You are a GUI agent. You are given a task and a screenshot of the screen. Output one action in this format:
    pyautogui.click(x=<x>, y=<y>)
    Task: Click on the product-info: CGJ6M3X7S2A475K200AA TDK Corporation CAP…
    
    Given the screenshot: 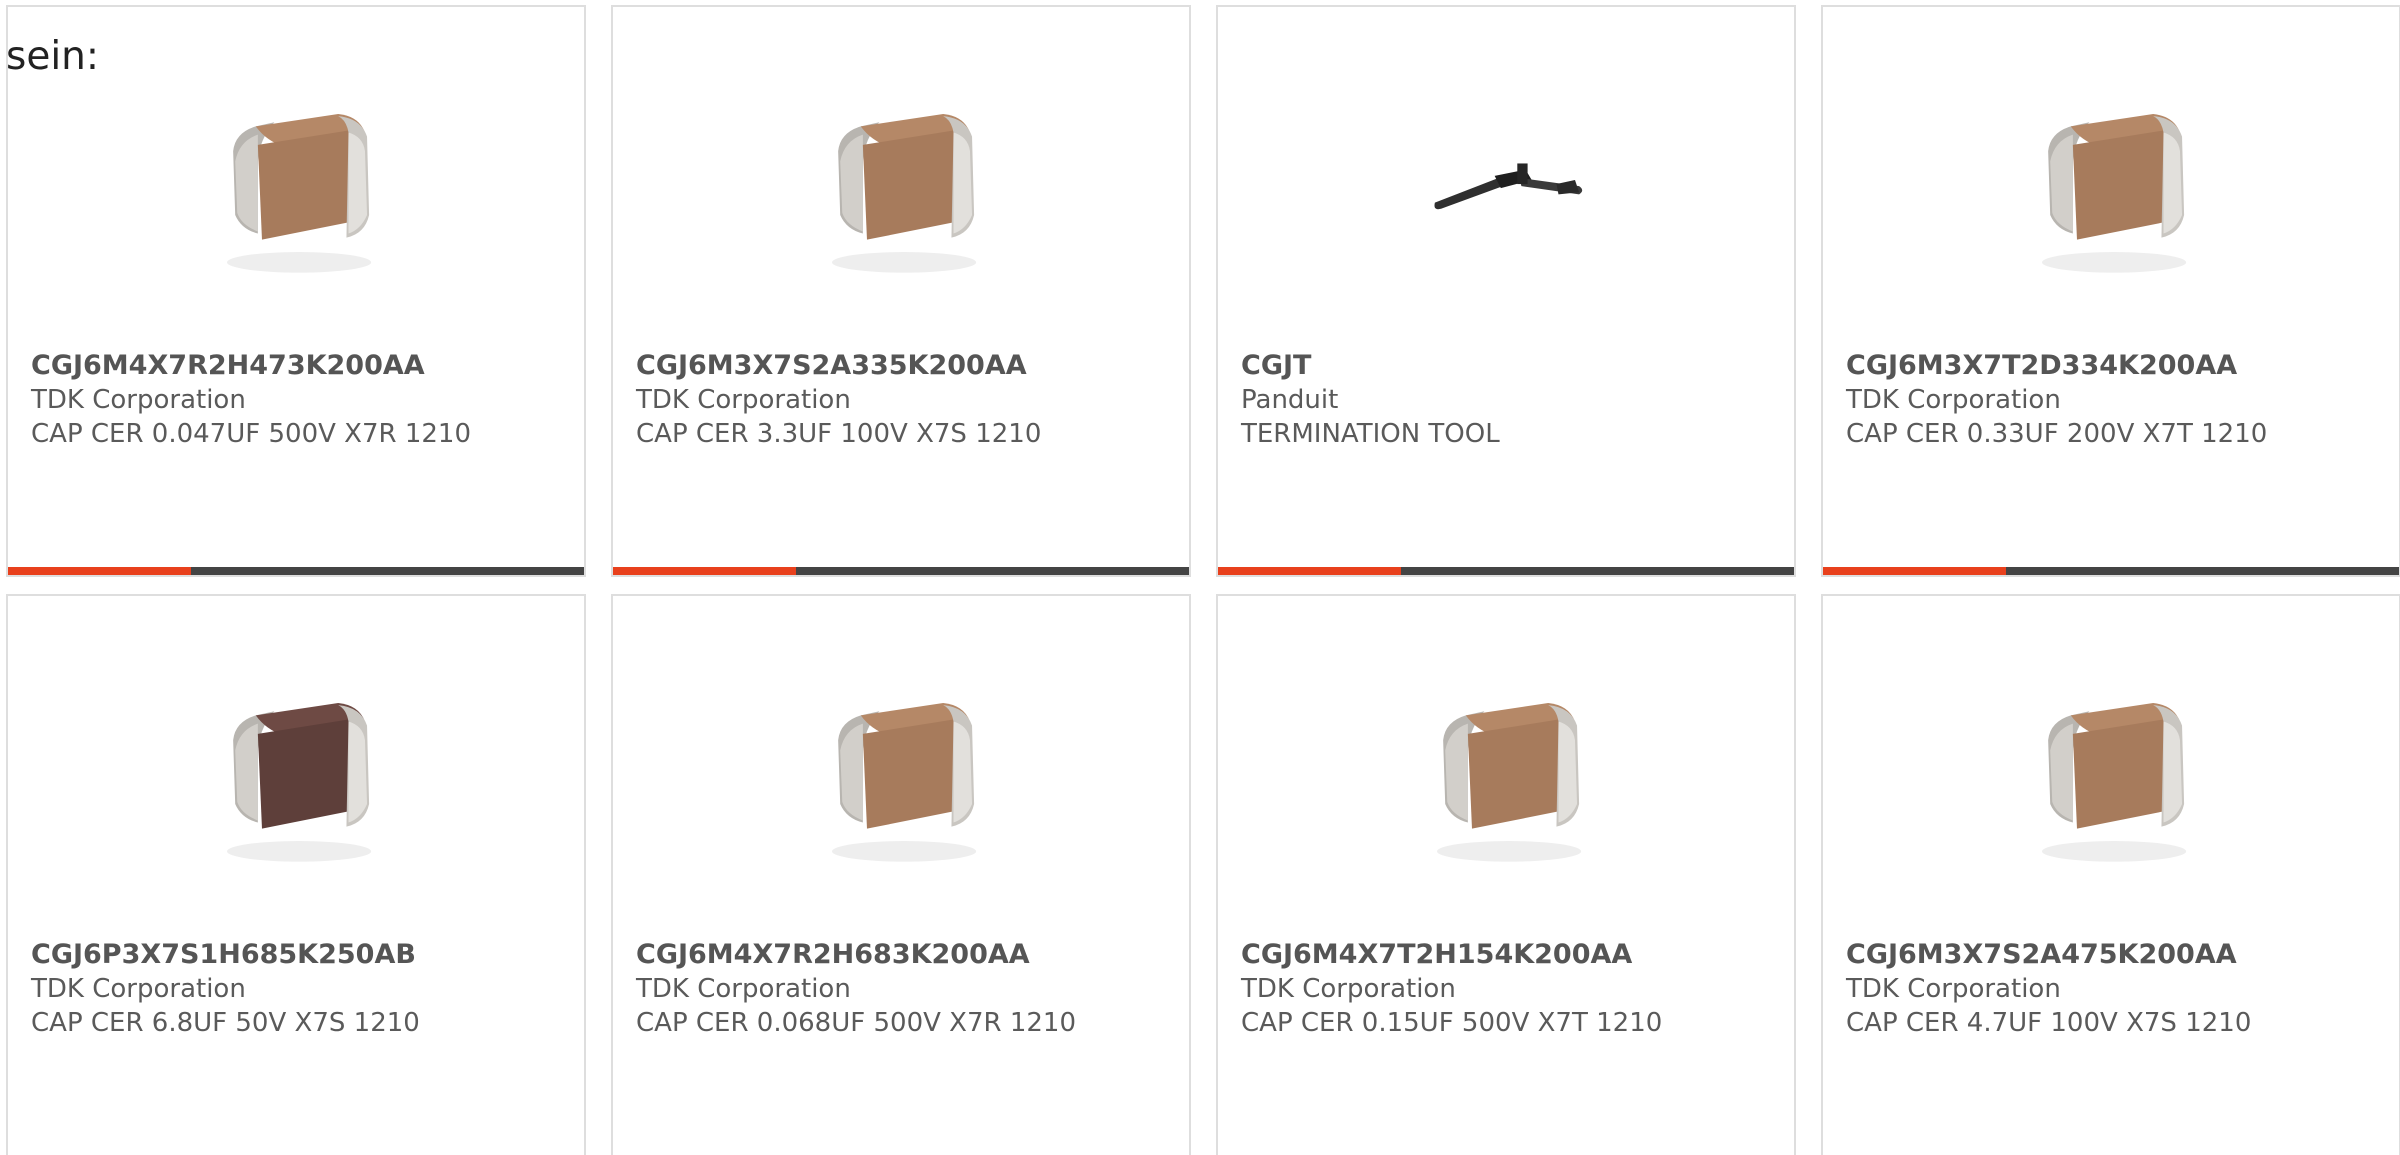 What is the action you would take?
    pyautogui.click(x=2117, y=989)
    